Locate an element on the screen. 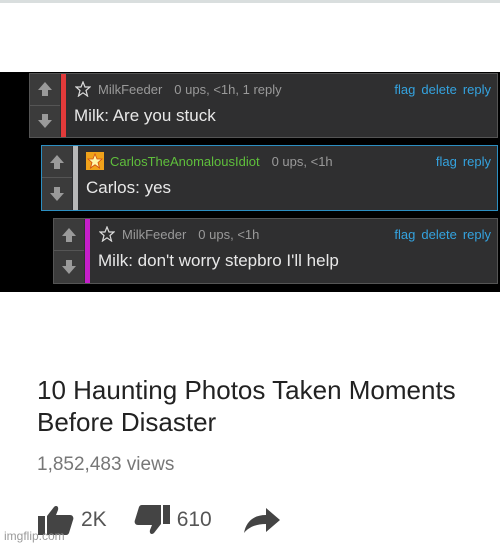 Image resolution: width=500 pixels, height=547 pixels. comment-meta: 0 ups, <1h, 1 reply is located at coordinates (228, 89).